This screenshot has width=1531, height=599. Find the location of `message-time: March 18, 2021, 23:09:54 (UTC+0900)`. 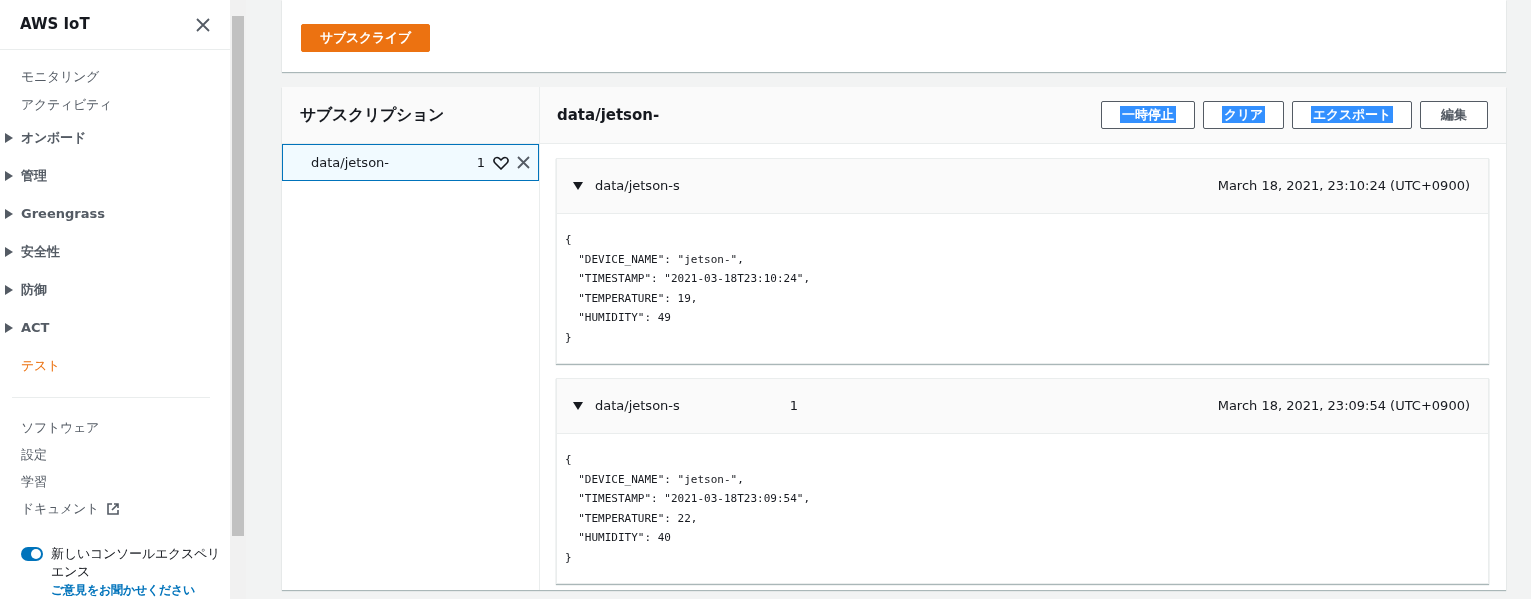

message-time: March 18, 2021, 23:09:54 (UTC+0900) is located at coordinates (1343, 406).